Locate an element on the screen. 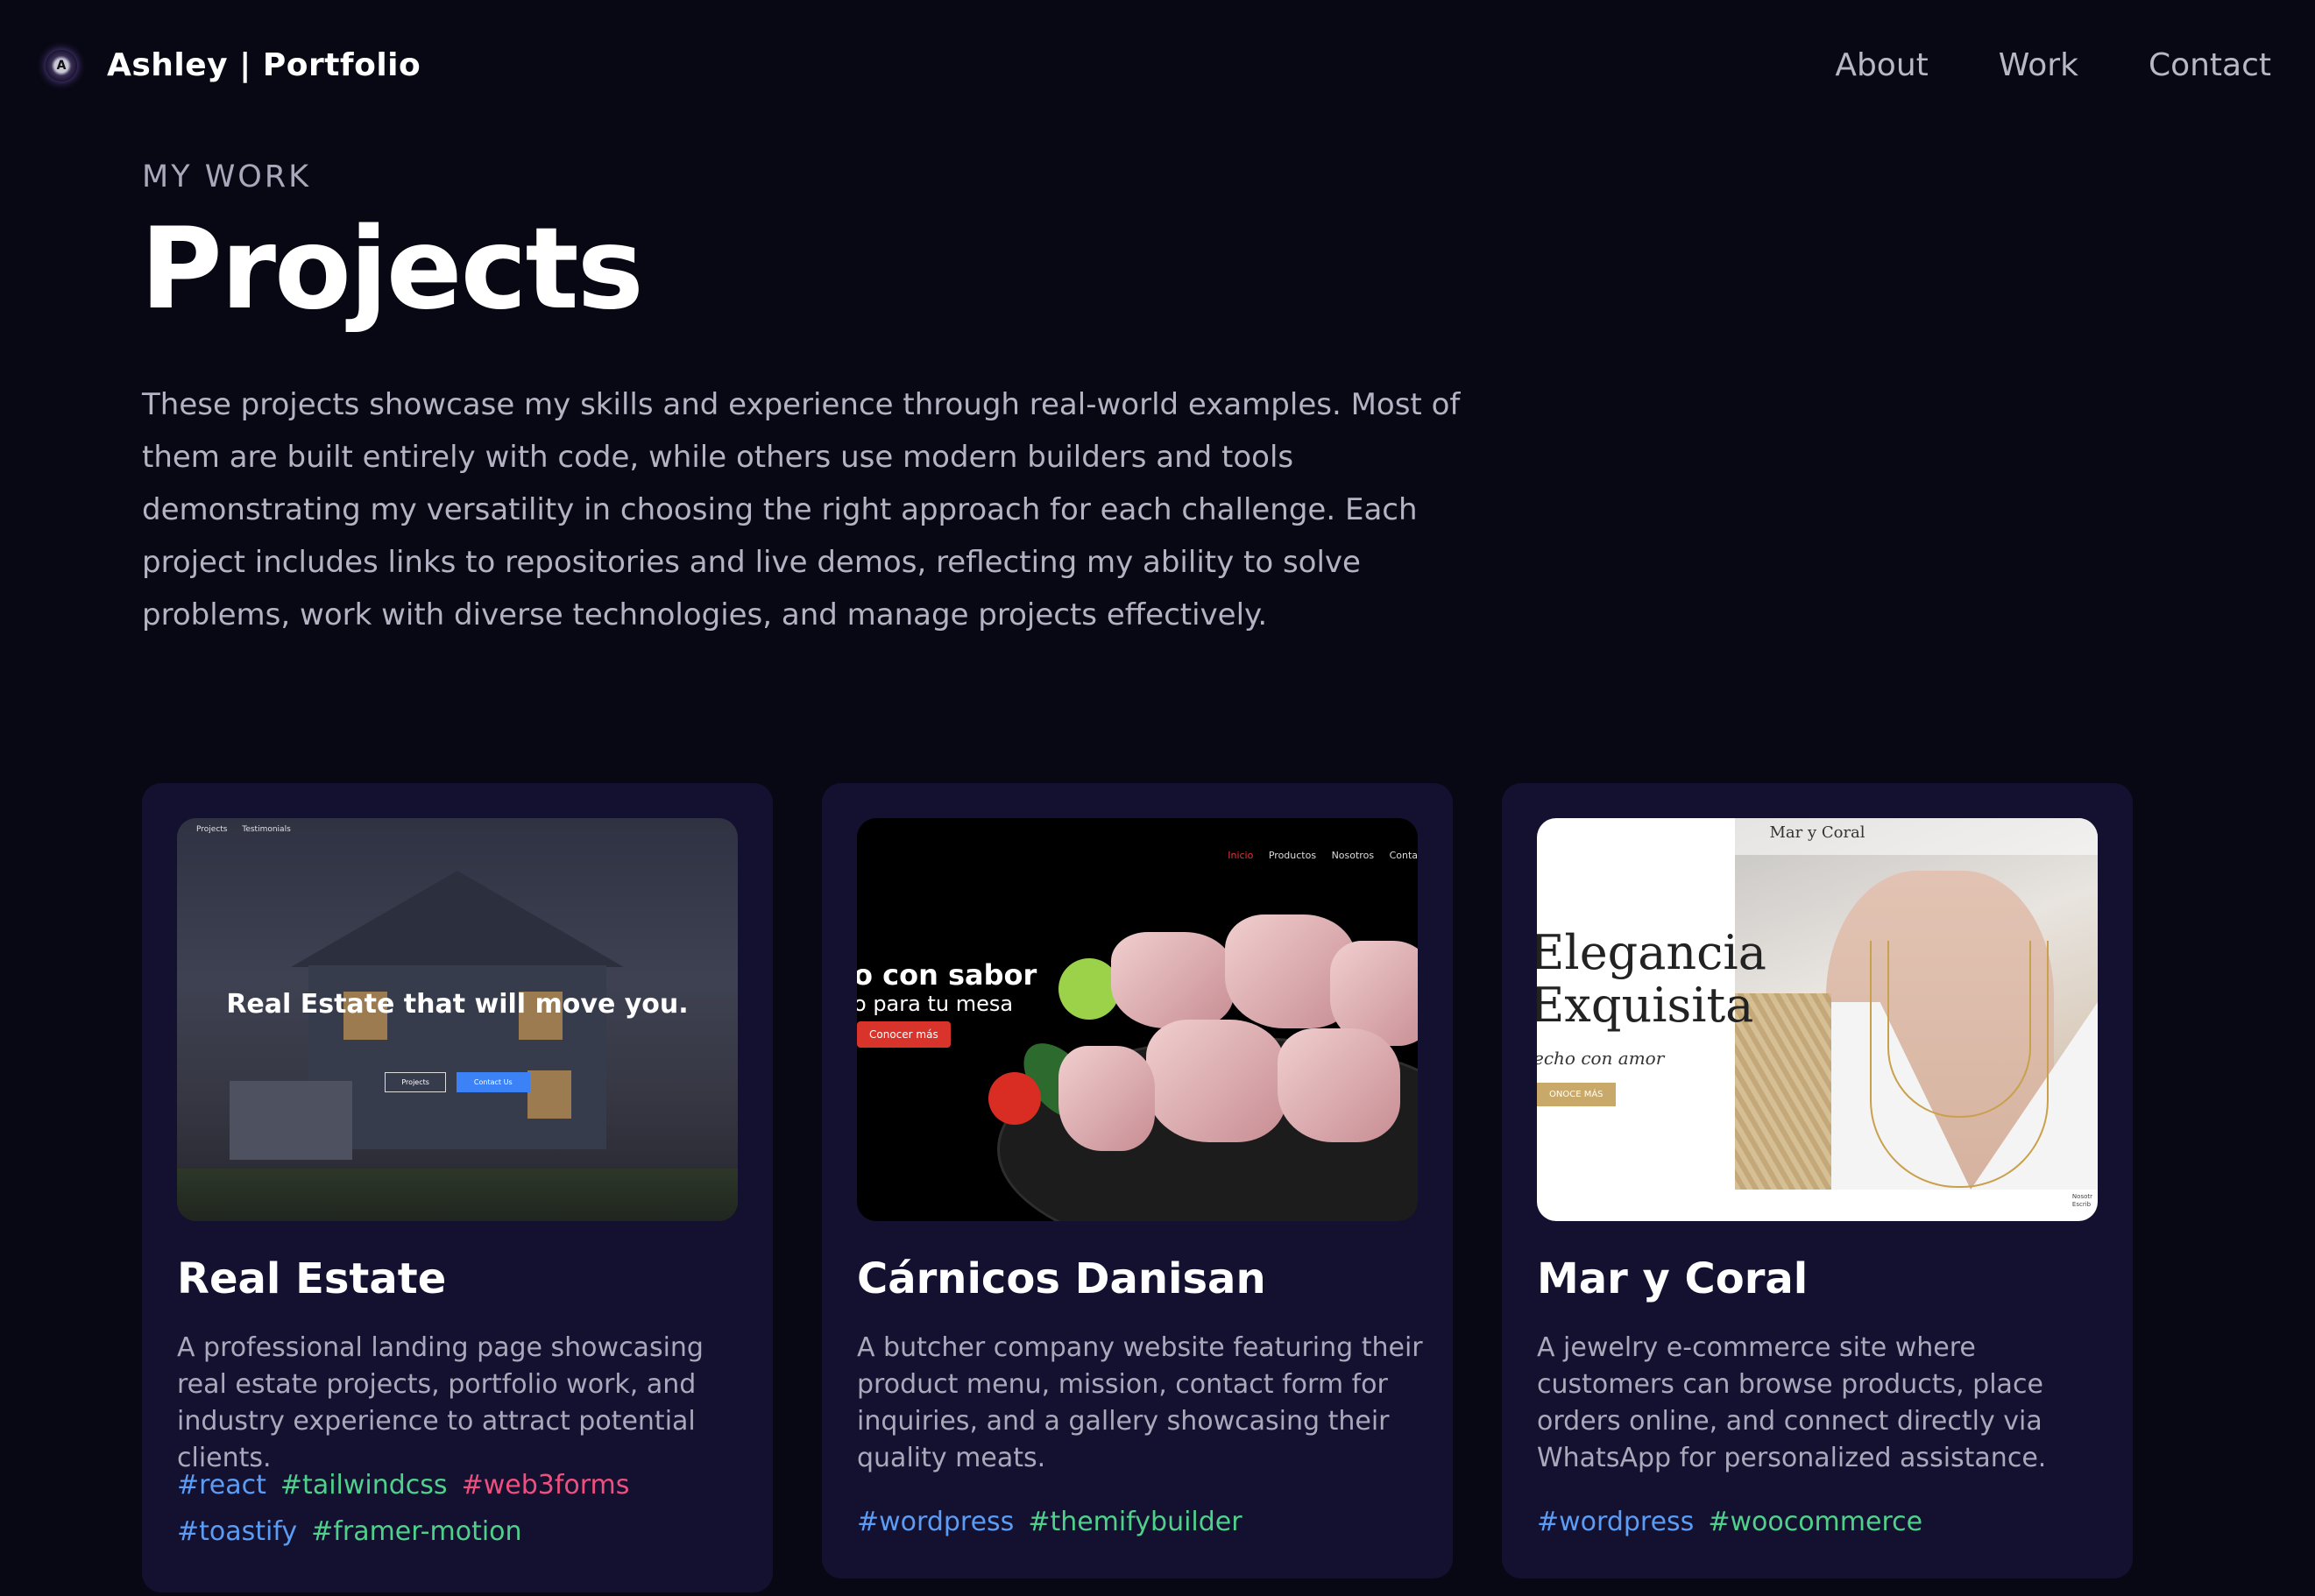  preview-nav-item: Nosotros is located at coordinates (1353, 855).